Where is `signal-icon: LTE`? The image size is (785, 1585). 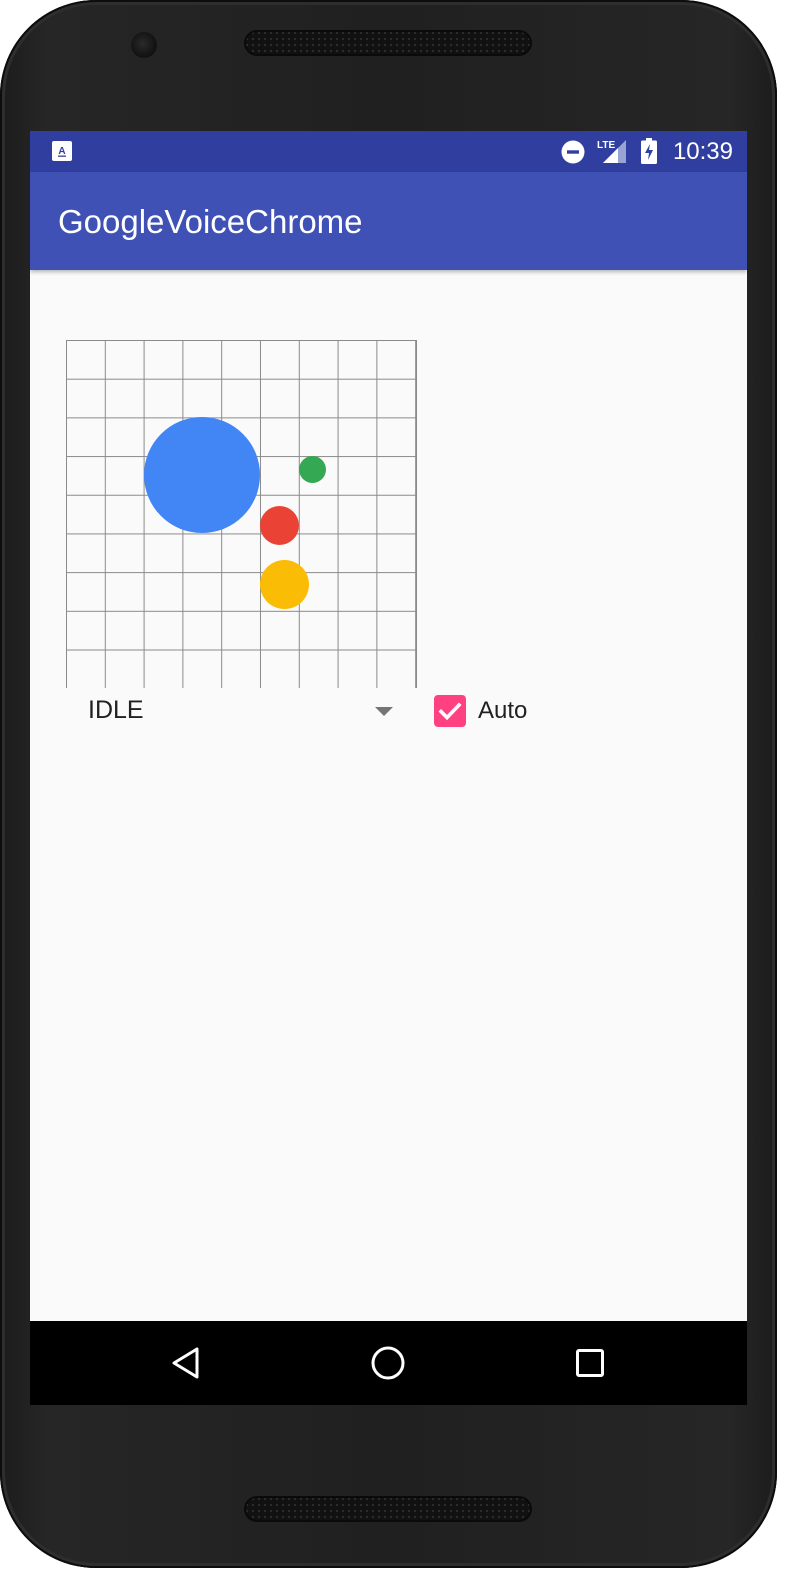
signal-icon: LTE is located at coordinates (611, 151).